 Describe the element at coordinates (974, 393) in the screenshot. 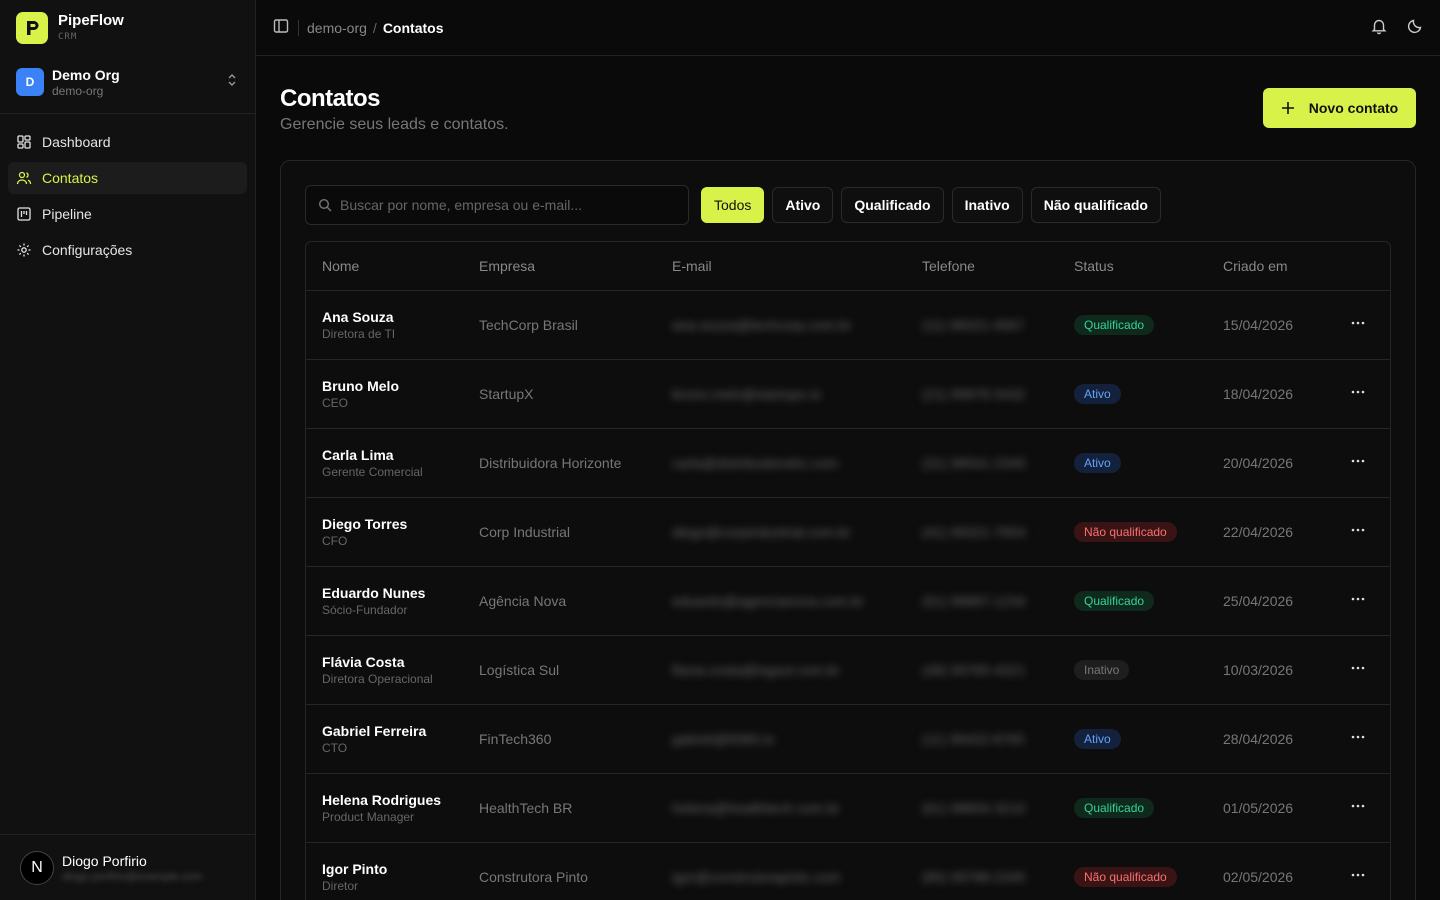

I see `contact-phone: (21) 99876-5432` at that location.